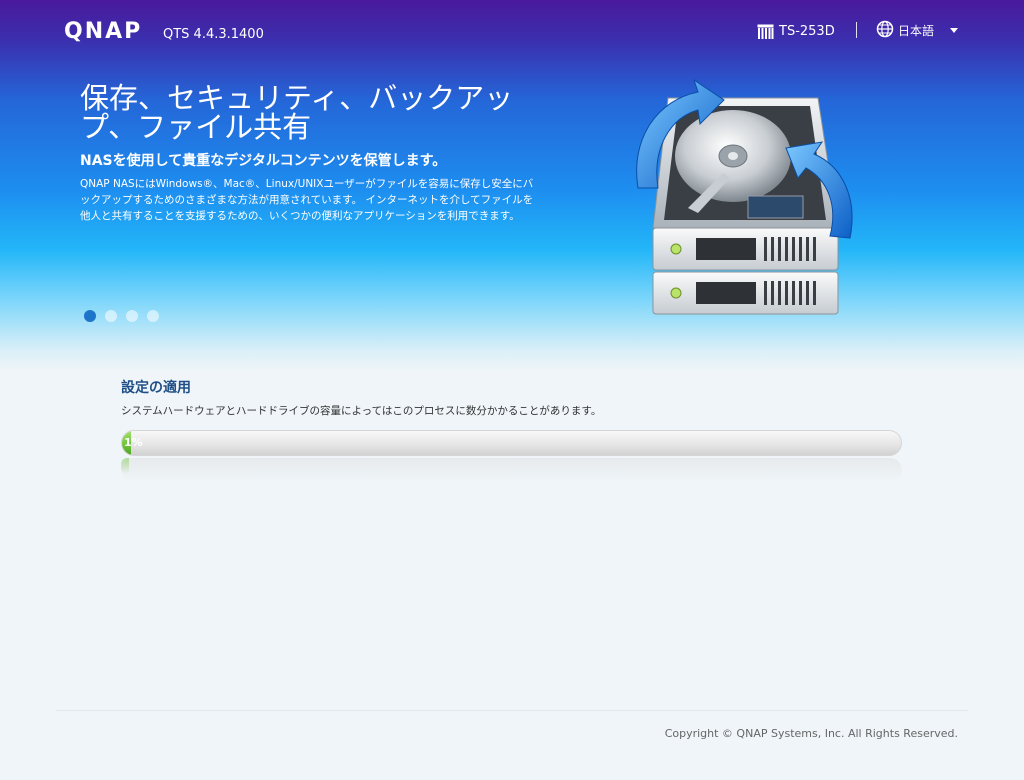 The width and height of the screenshot is (1024, 780). I want to click on top-bar: QNAP QTS 4.4.3.1400 TS-253D 日本語, so click(512, 31).